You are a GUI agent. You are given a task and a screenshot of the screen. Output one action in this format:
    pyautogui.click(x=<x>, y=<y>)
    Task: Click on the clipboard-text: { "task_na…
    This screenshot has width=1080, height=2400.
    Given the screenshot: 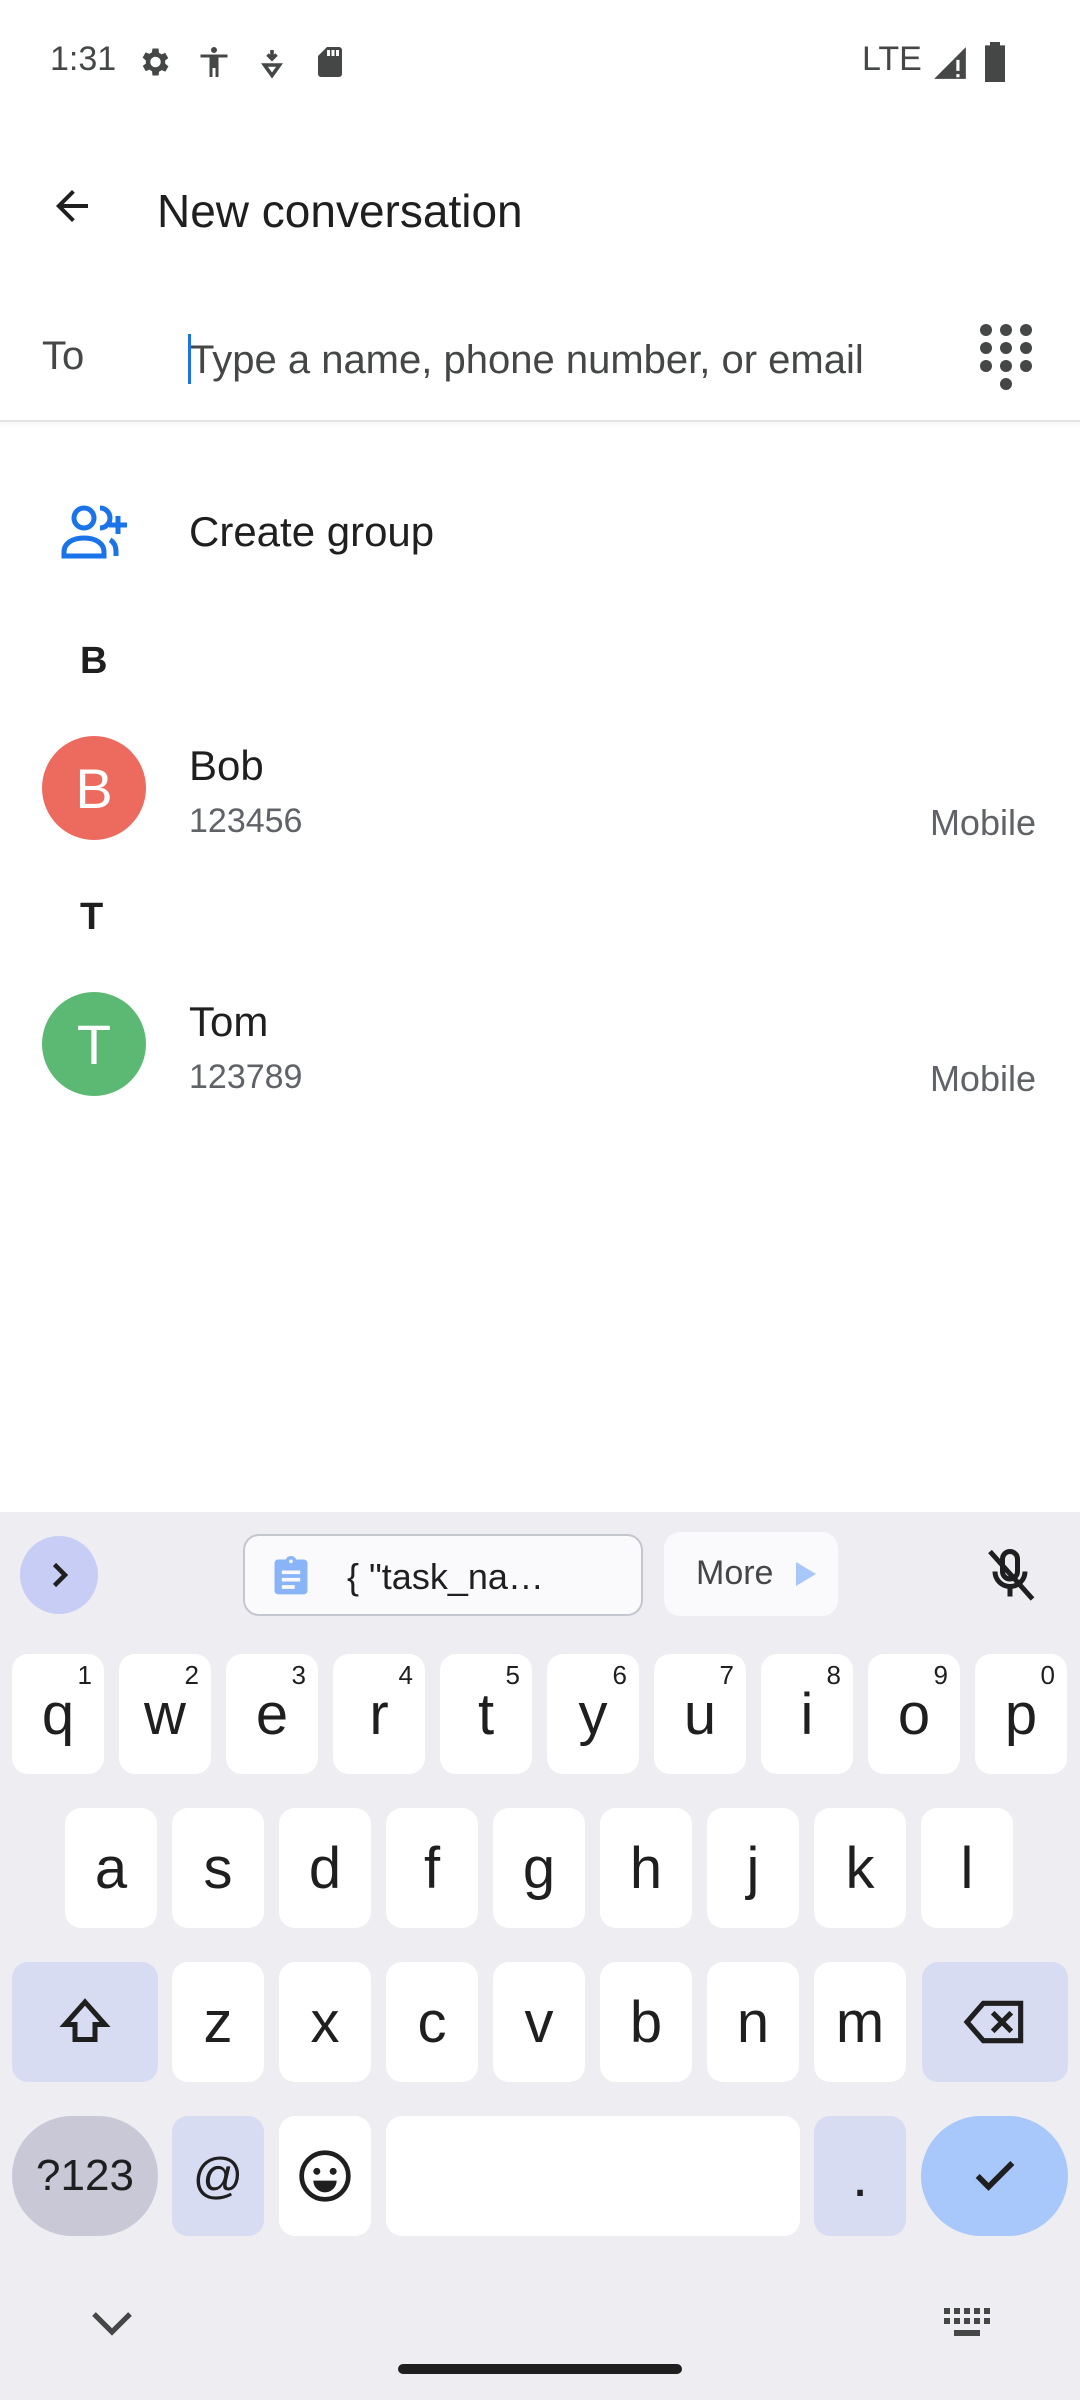 What is the action you would take?
    pyautogui.click(x=445, y=1576)
    